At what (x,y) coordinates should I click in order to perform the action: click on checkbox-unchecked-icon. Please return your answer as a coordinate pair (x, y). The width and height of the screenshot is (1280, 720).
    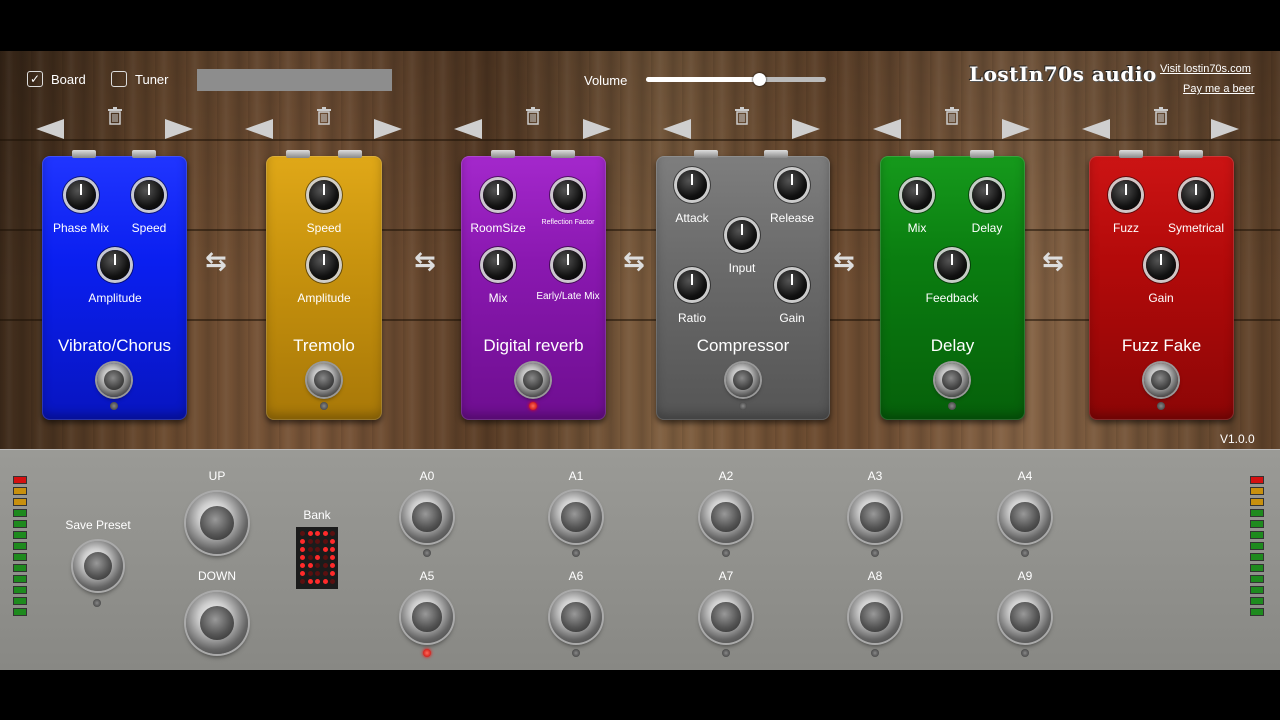
    Looking at the image, I should click on (119, 79).